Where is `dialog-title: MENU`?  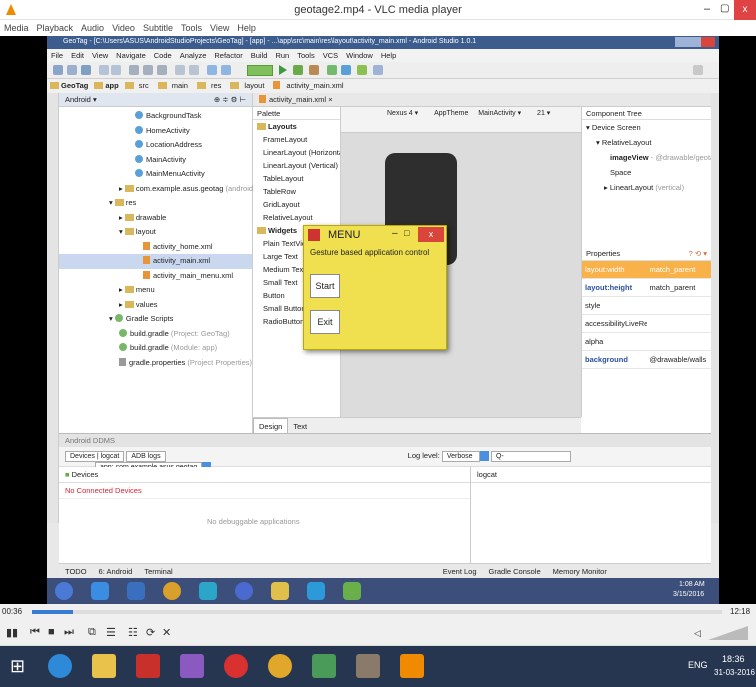 dialog-title: MENU is located at coordinates (344, 235).